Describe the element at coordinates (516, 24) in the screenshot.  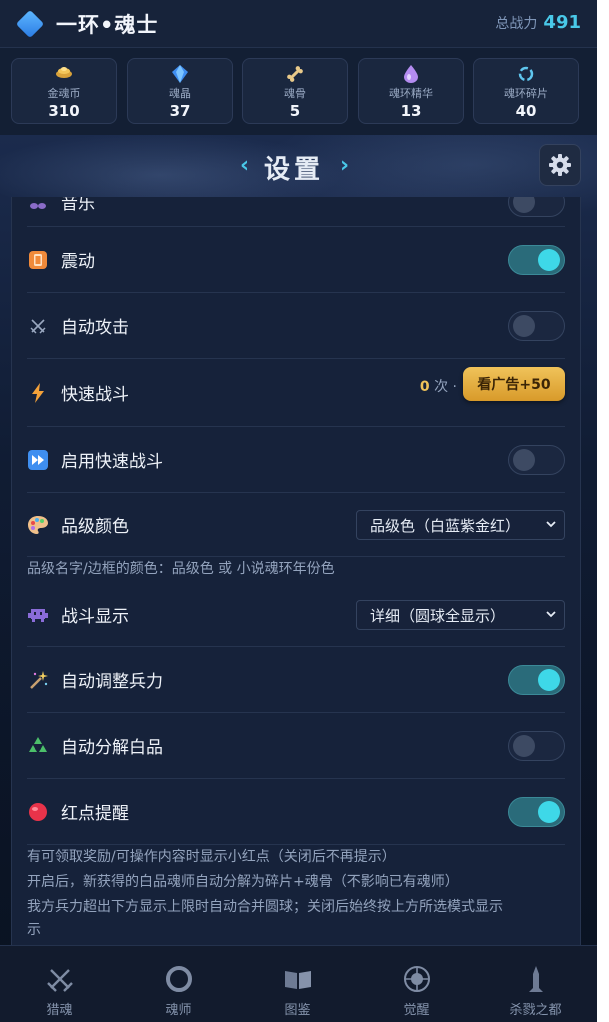
I see `power-label: 总战力` at that location.